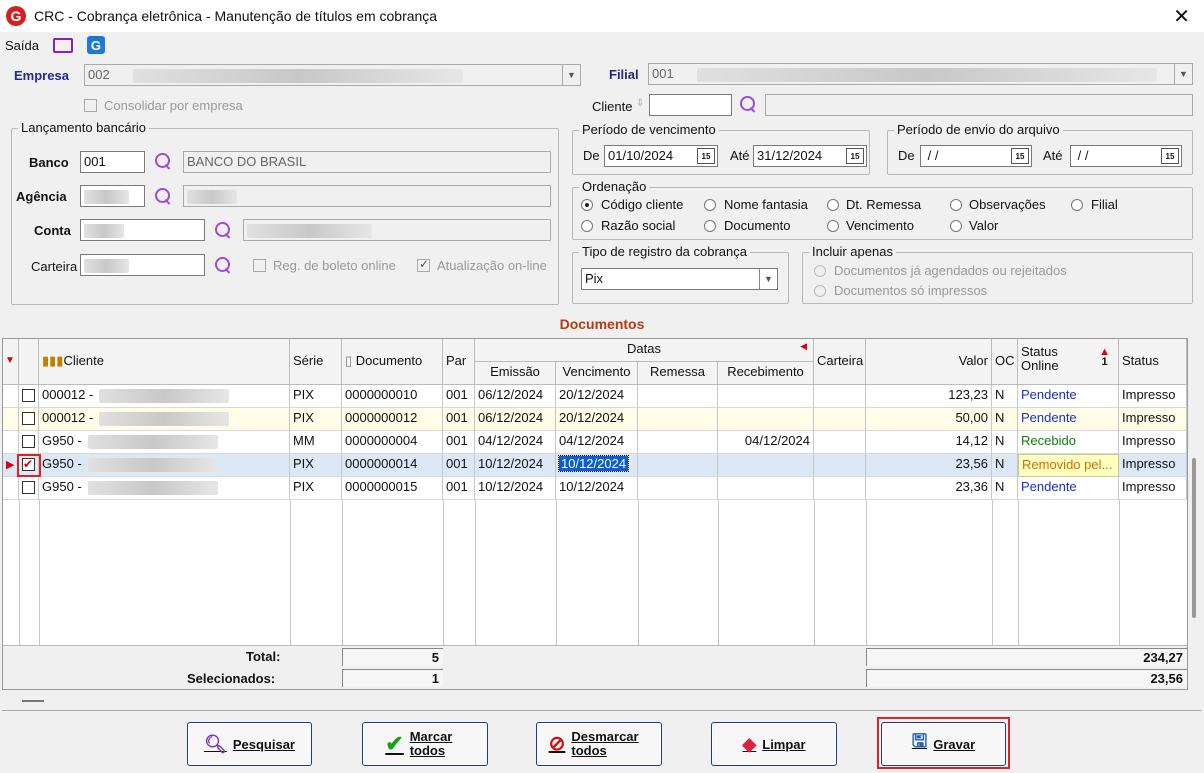 This screenshot has width=1204, height=773. What do you see at coordinates (1077, 205) in the screenshot?
I see `radio-filial` at bounding box center [1077, 205].